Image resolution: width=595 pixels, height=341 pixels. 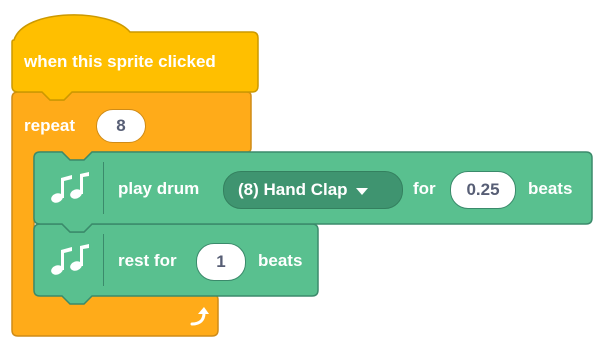 I want to click on drum-select-value: (8) Hand Clap, so click(x=293, y=189).